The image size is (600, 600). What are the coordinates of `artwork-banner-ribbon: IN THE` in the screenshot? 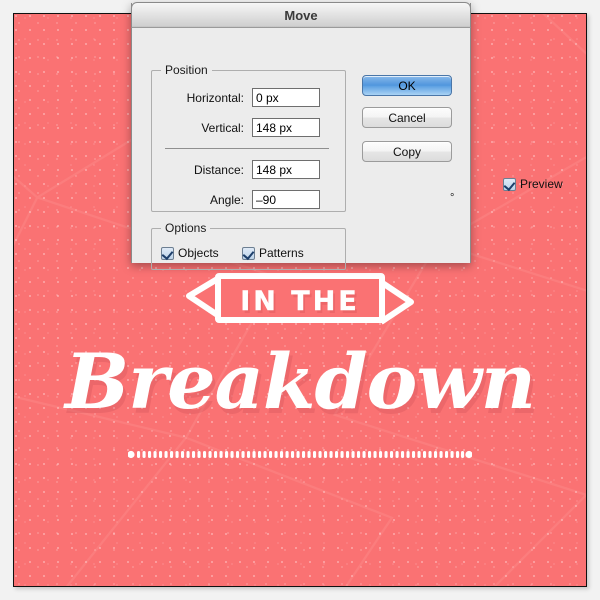 It's located at (300, 306).